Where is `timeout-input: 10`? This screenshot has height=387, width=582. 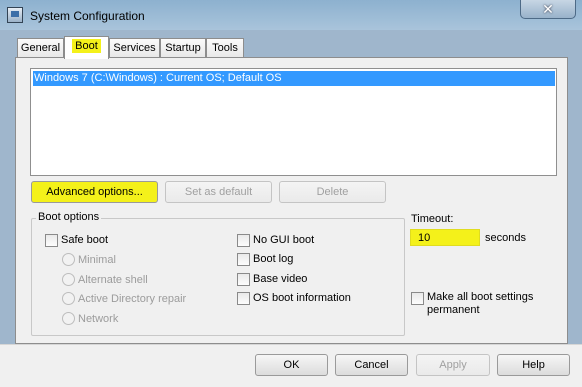
timeout-input: 10 is located at coordinates (445, 237).